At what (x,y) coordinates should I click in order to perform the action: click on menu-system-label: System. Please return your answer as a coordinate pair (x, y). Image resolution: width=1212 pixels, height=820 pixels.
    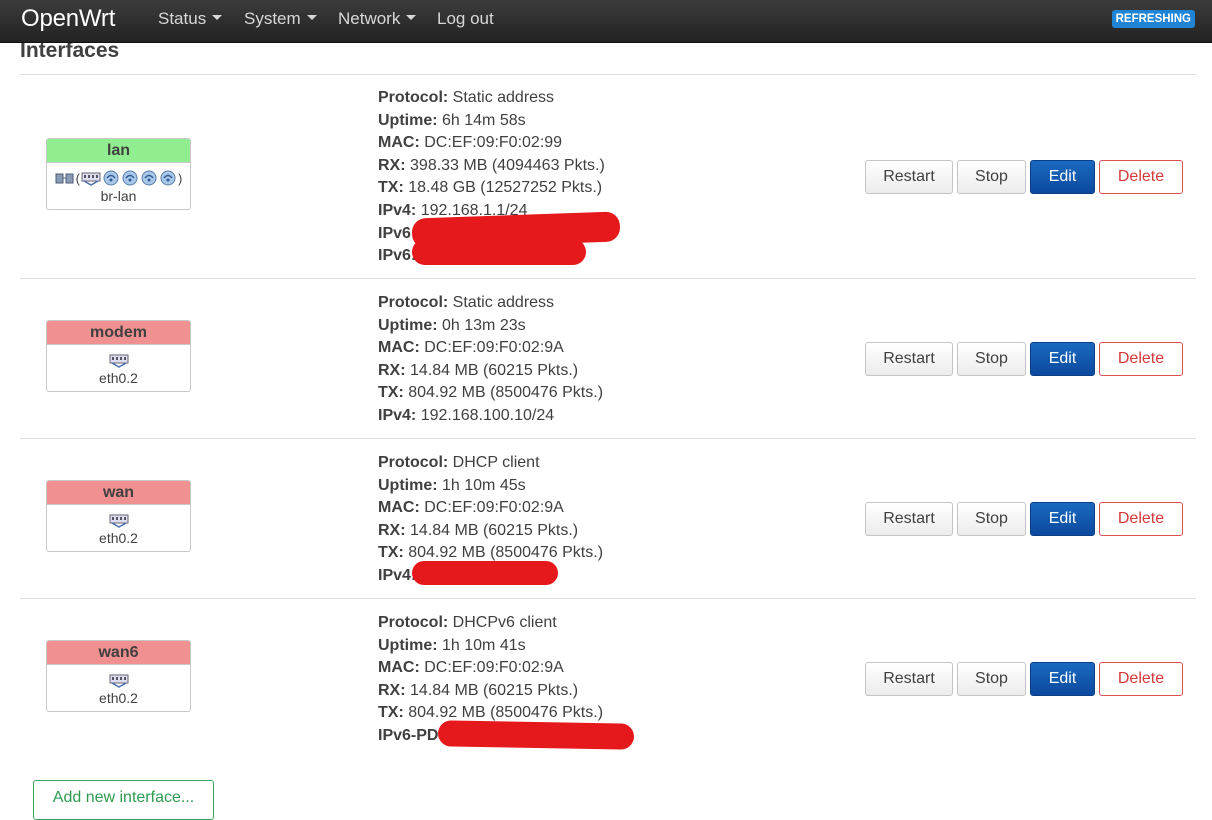
    Looking at the image, I should click on (272, 18).